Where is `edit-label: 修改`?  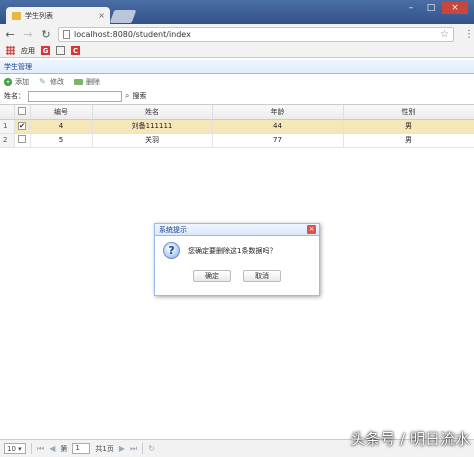 edit-label: 修改 is located at coordinates (57, 82).